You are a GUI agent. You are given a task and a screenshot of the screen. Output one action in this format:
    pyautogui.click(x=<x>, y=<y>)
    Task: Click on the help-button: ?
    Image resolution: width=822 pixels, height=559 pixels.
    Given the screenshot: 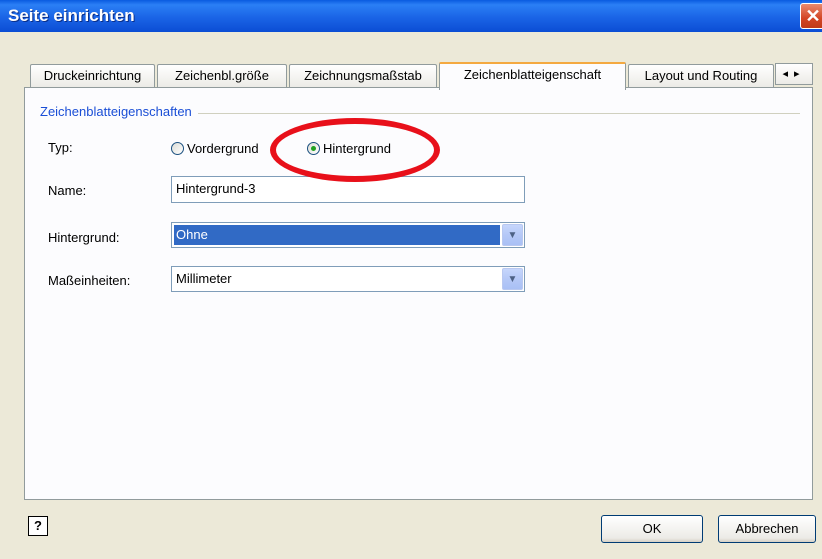 What is the action you would take?
    pyautogui.click(x=38, y=526)
    